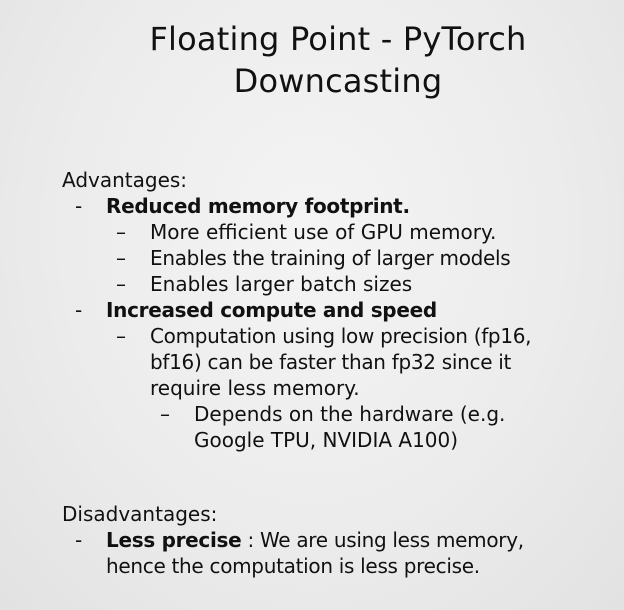 This screenshot has height=610, width=624. What do you see at coordinates (312, 60) in the screenshot?
I see `slide-title: Floating Point - PyTorch Downcasting` at bounding box center [312, 60].